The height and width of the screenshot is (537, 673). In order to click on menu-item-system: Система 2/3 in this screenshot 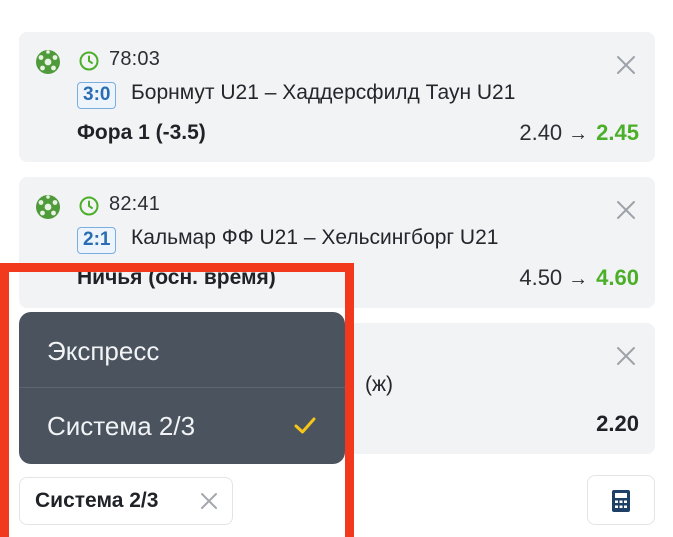, I will do `click(121, 426)`.